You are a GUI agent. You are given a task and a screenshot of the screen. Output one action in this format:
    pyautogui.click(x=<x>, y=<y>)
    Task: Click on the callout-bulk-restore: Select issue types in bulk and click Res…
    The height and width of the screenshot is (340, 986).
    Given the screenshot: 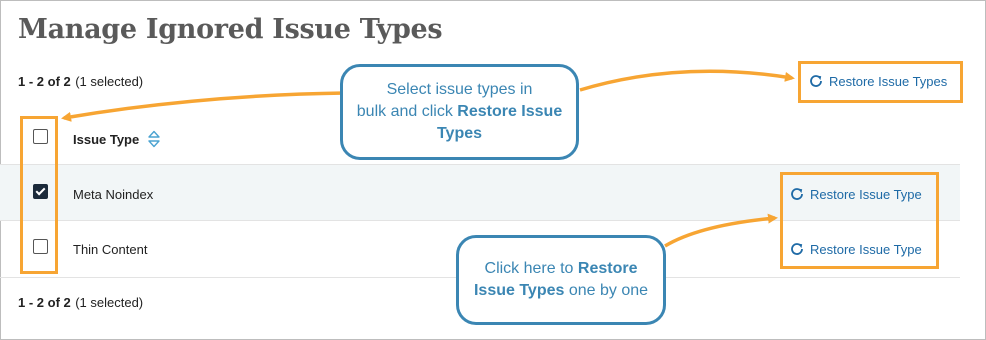 What is the action you would take?
    pyautogui.click(x=459, y=112)
    